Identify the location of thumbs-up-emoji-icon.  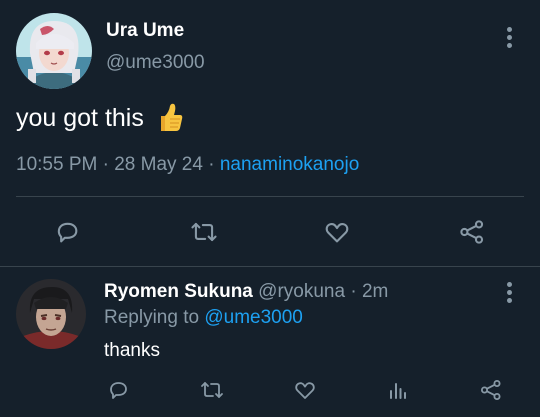
(171, 117).